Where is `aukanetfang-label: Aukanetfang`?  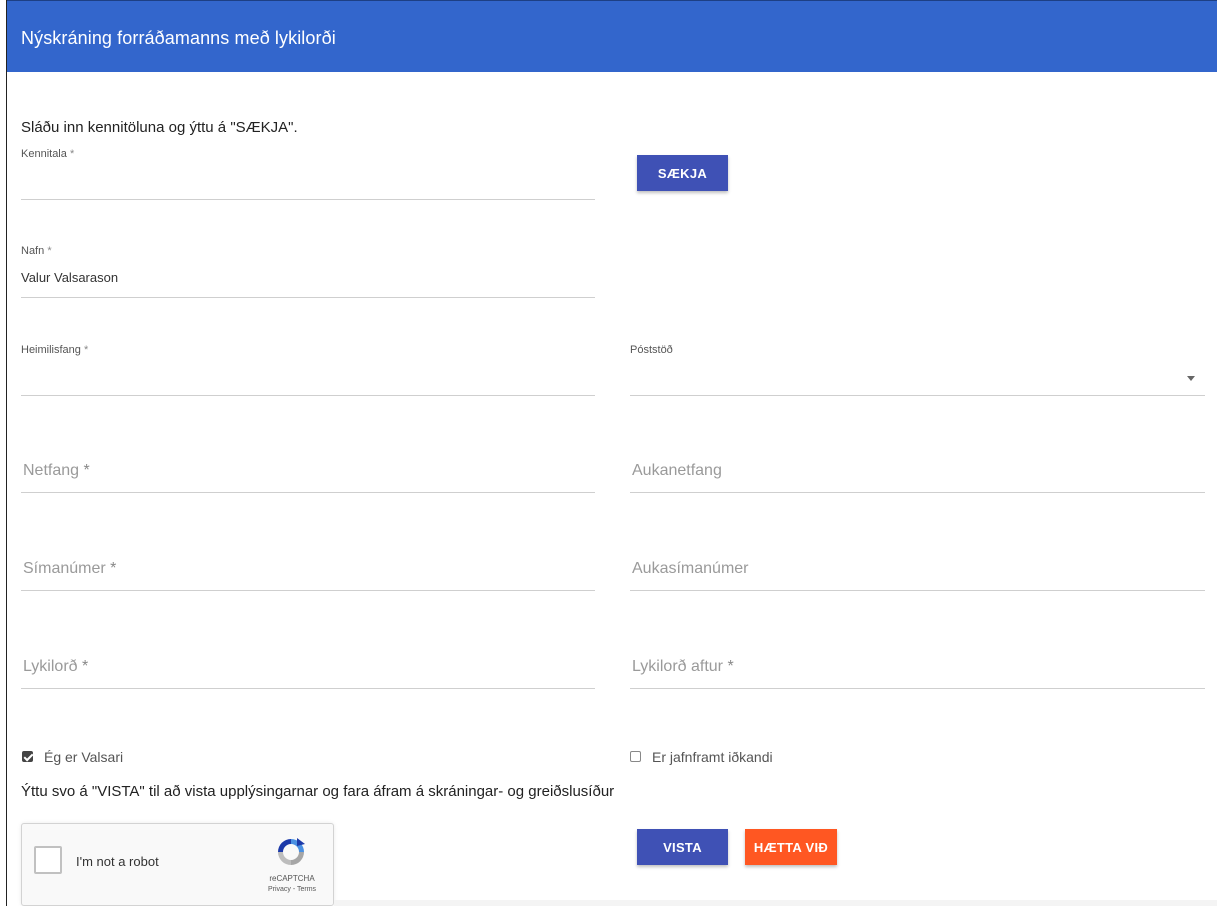
aukanetfang-label: Aukanetfang is located at coordinates (677, 470).